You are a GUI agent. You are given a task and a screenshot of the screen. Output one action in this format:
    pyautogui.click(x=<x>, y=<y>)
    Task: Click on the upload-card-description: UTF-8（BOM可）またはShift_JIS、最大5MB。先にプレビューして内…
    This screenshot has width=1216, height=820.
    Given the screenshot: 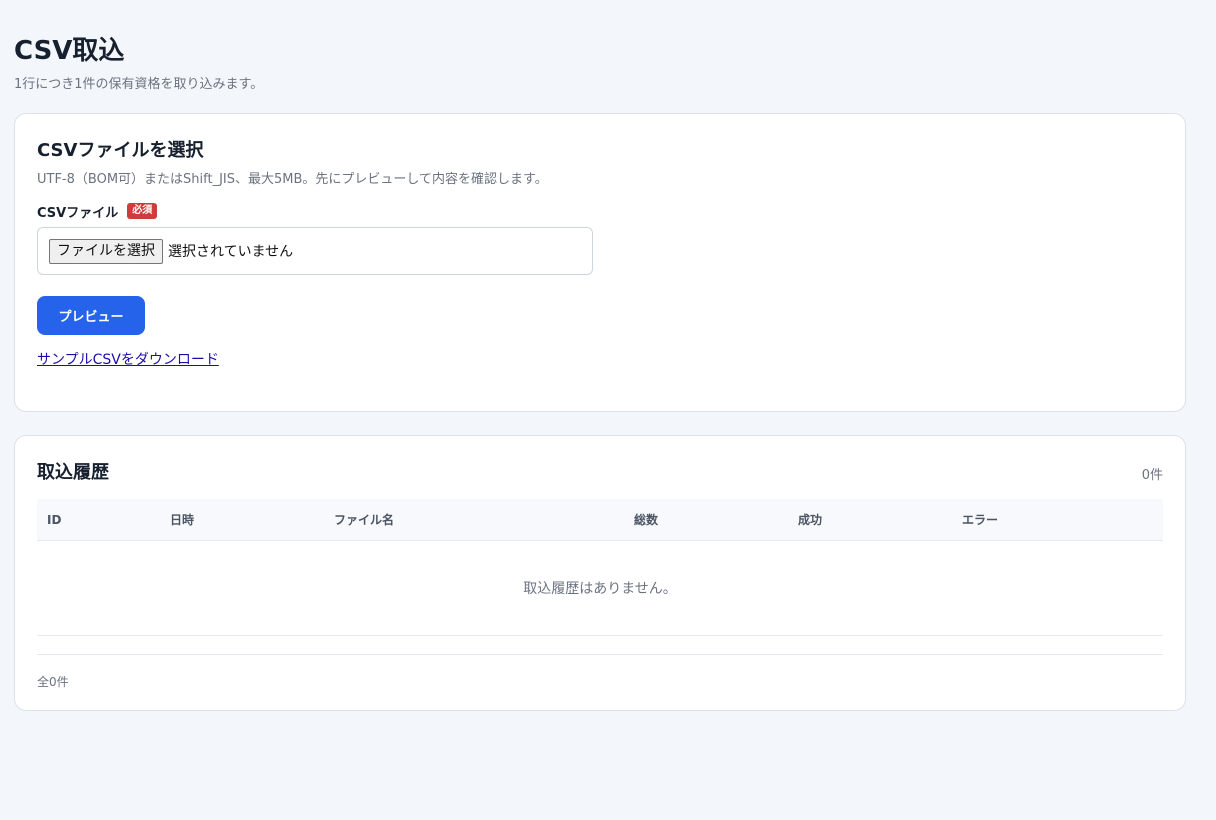 What is the action you would take?
    pyautogui.click(x=292, y=179)
    